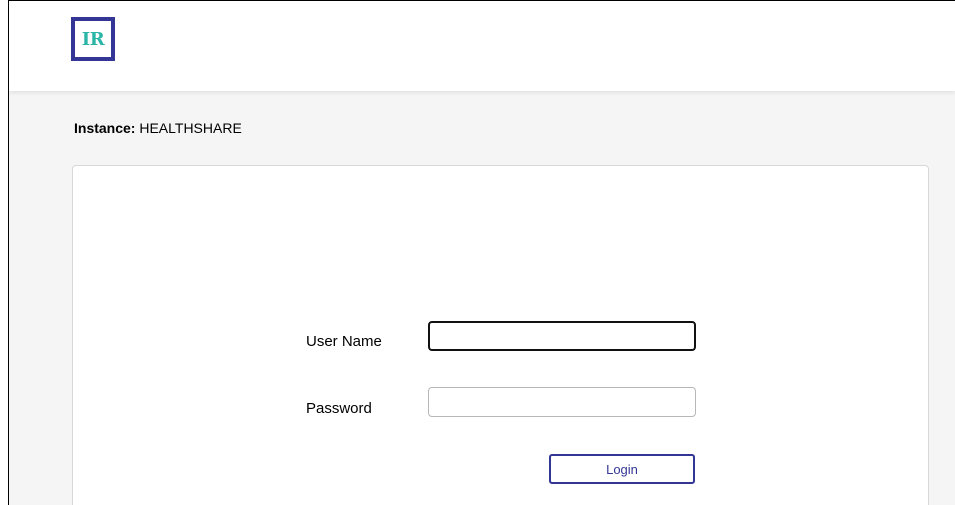 The image size is (955, 505). What do you see at coordinates (622, 469) in the screenshot?
I see `login-button: Login` at bounding box center [622, 469].